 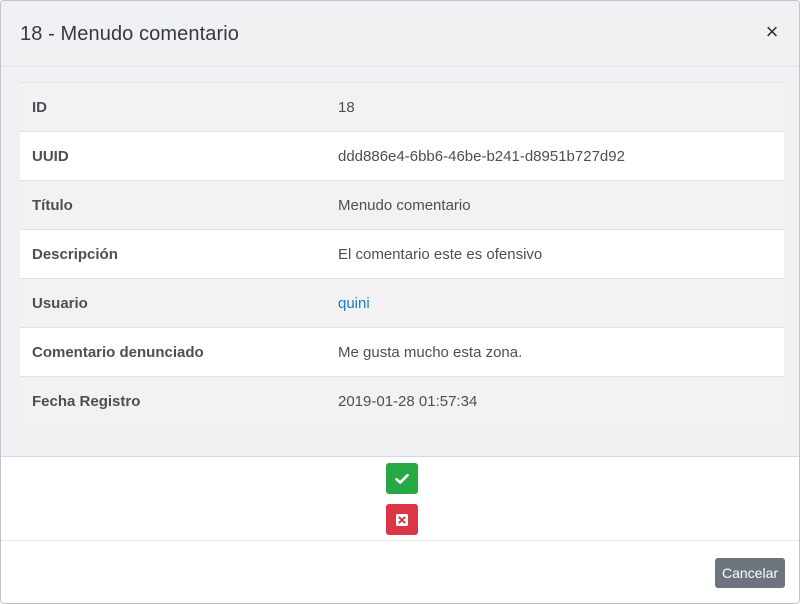 I want to click on check-icon, so click(x=402, y=478).